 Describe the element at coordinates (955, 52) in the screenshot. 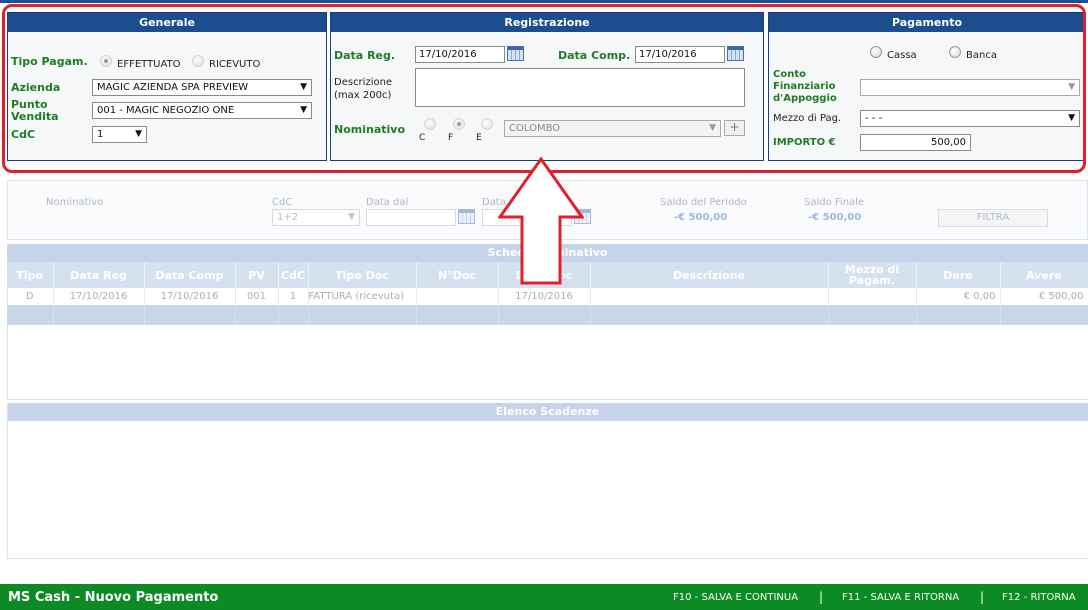

I see `radio-banca` at that location.